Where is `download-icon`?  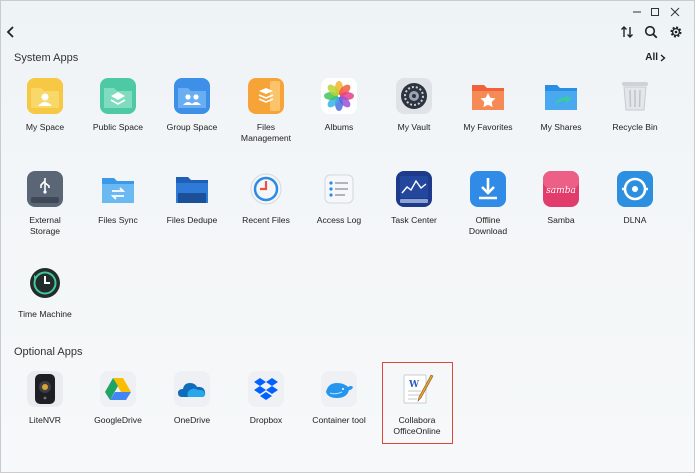 download-icon is located at coordinates (488, 189).